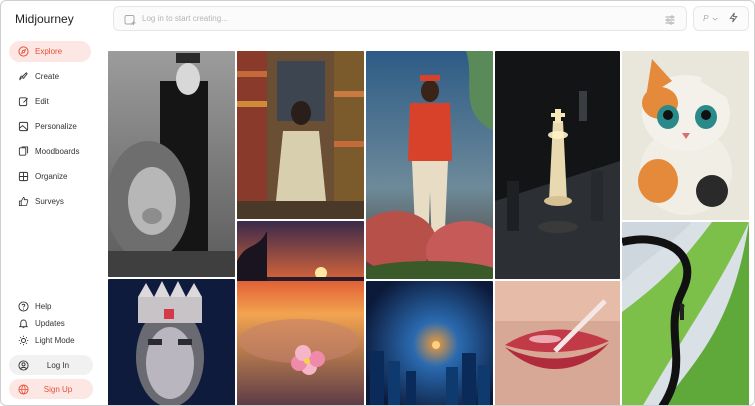 This screenshot has height=406, width=755. I want to click on nav-item-organize: Organize, so click(50, 176).